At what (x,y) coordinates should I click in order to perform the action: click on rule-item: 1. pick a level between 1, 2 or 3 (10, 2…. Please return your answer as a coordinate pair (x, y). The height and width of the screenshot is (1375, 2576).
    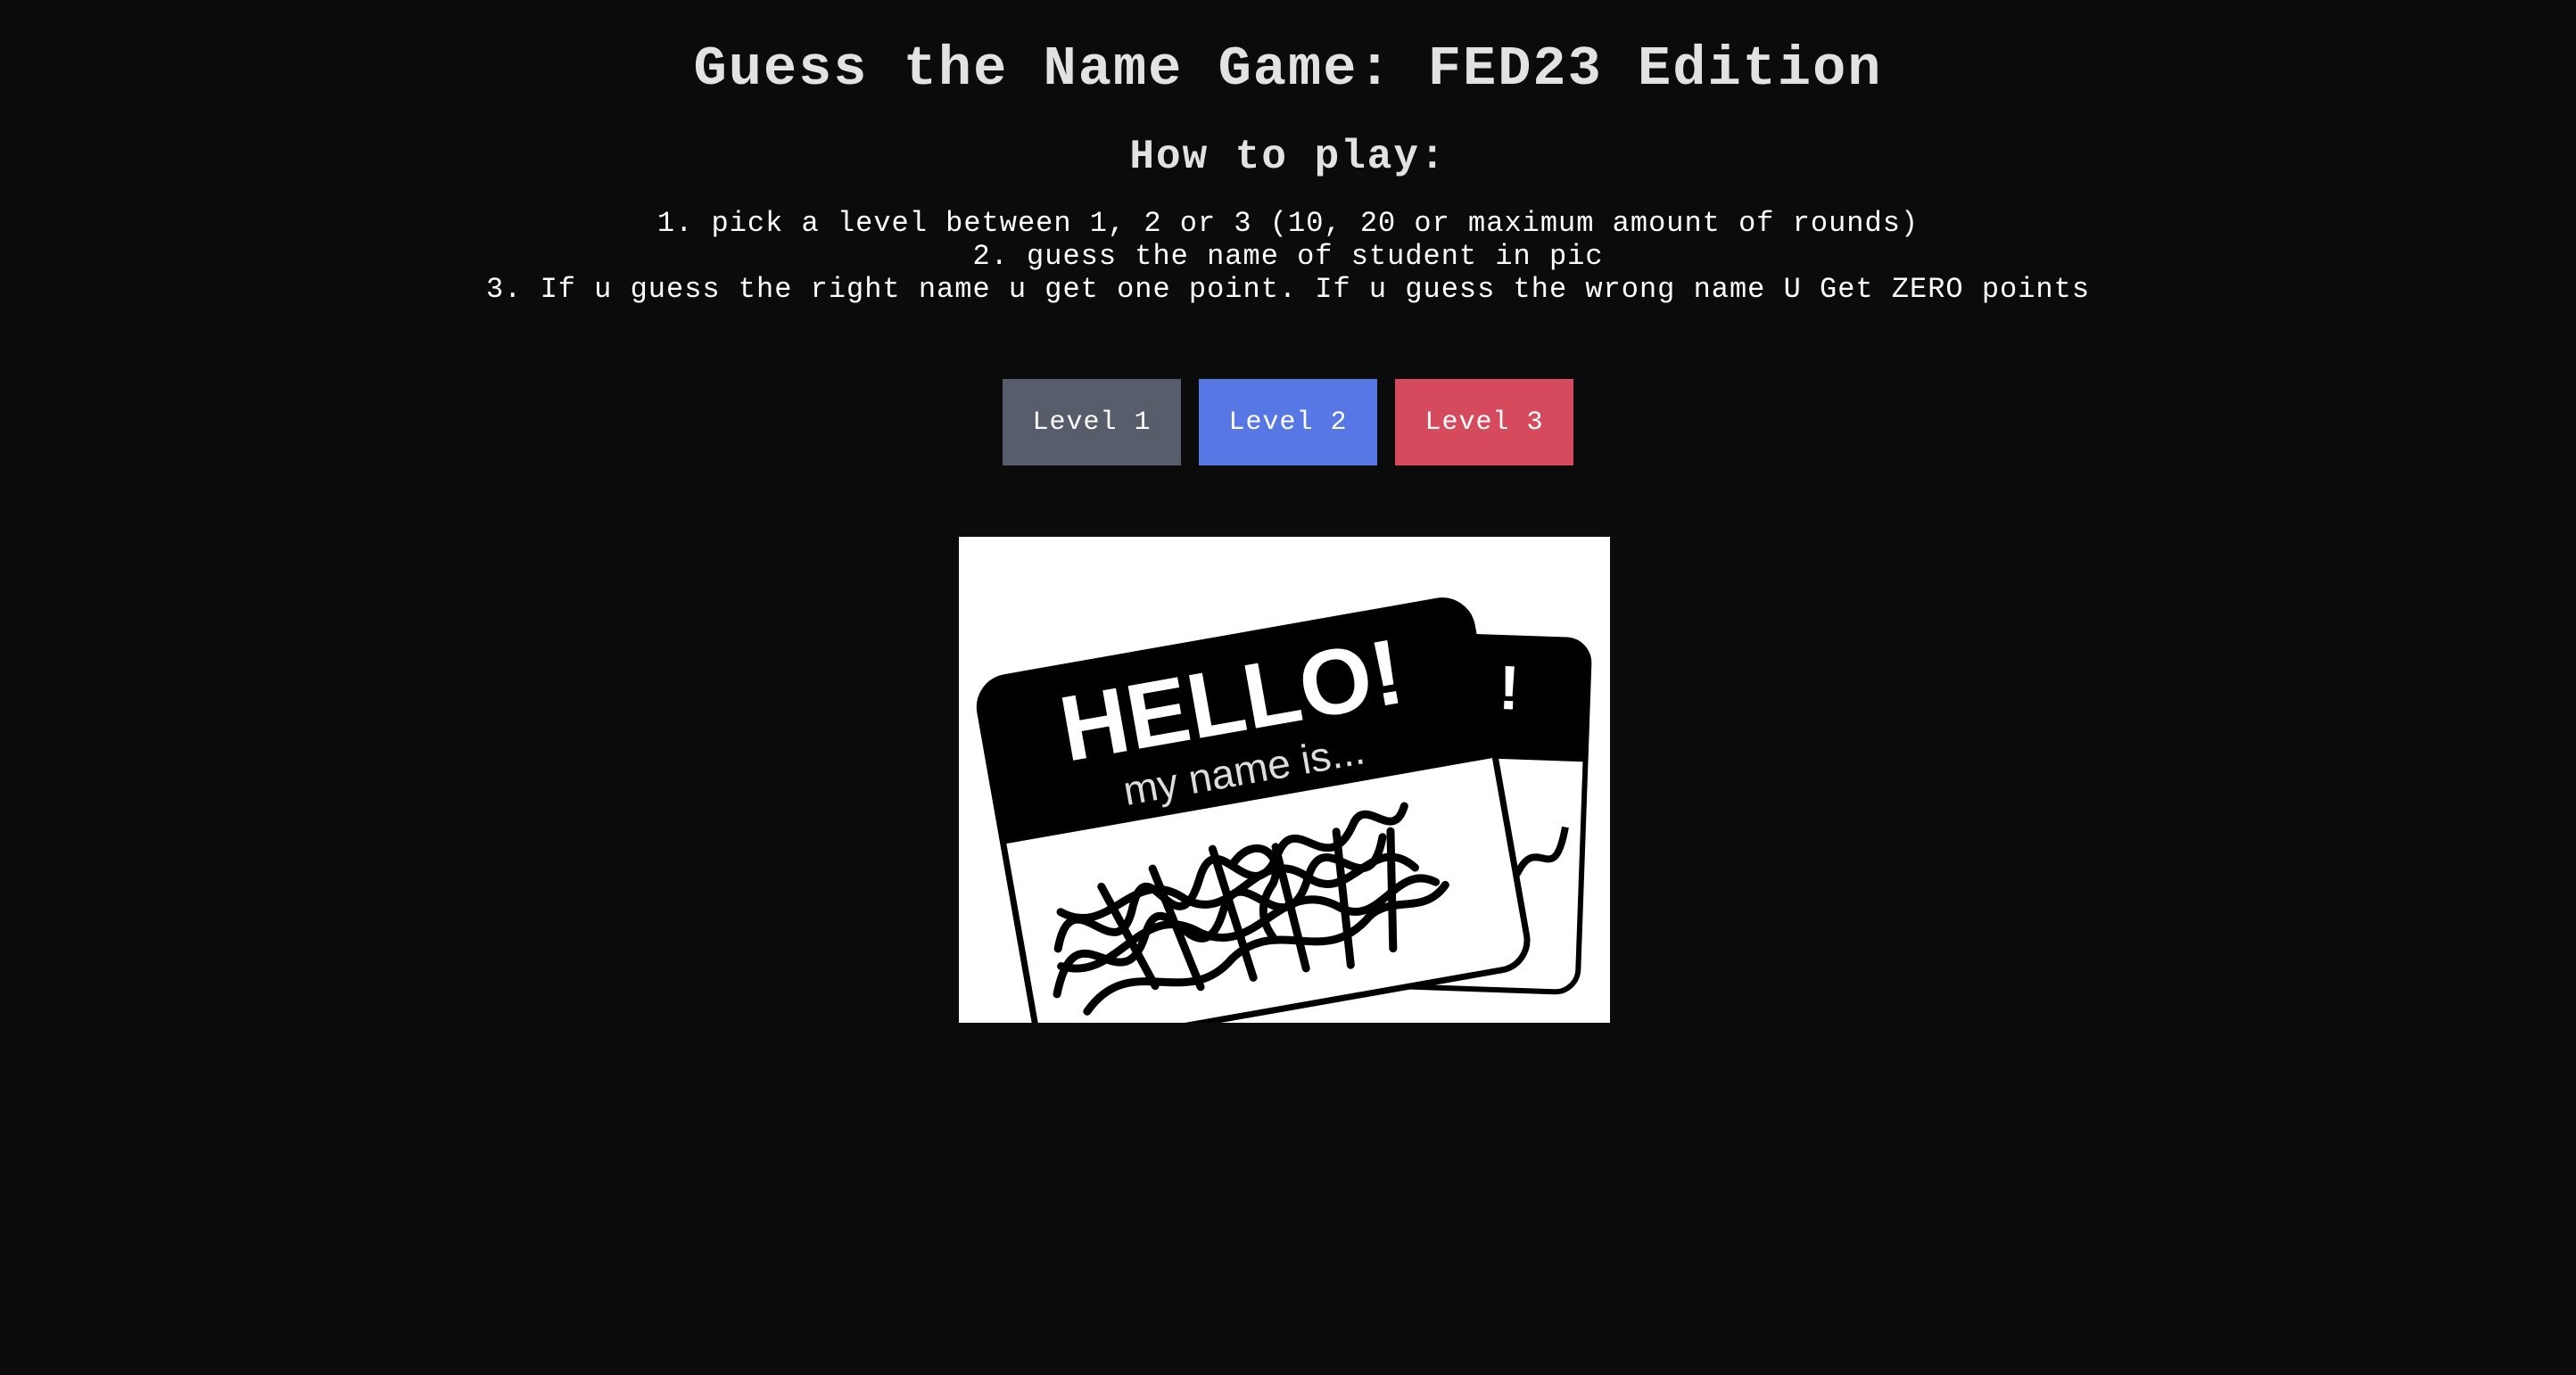
    Looking at the image, I should click on (1288, 224).